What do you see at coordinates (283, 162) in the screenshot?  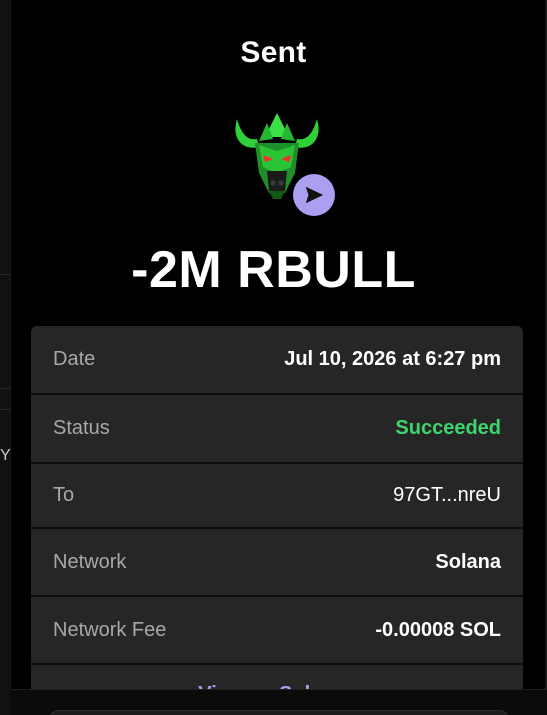 I see `token-icon-group` at bounding box center [283, 162].